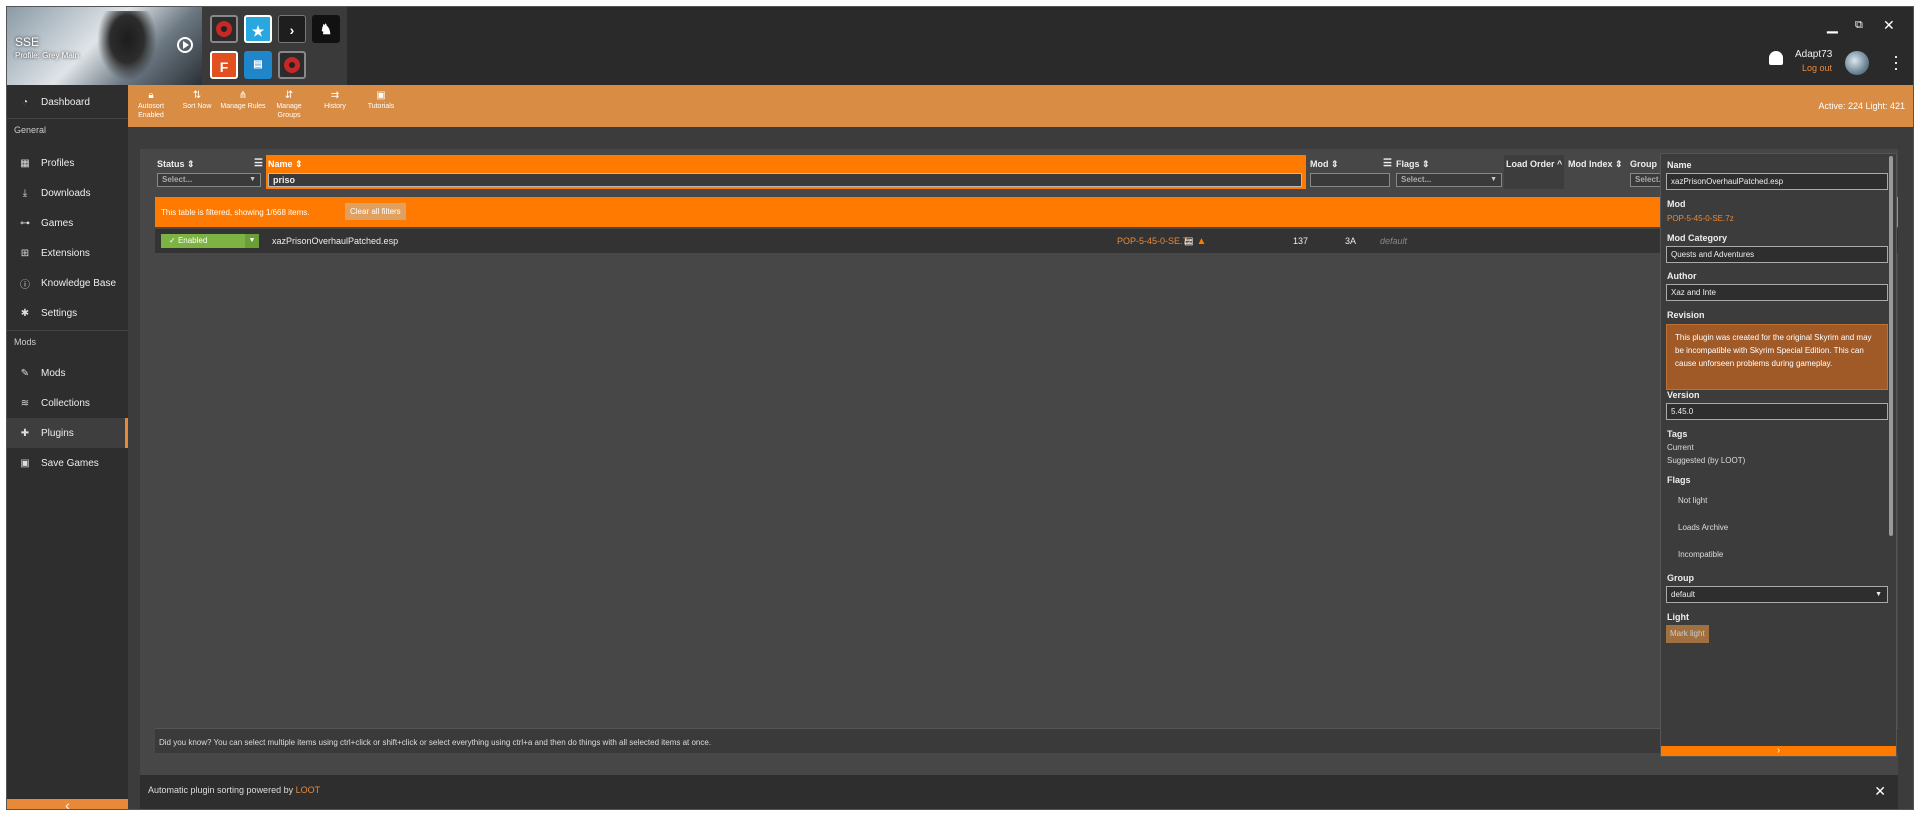  What do you see at coordinates (1777, 594) in the screenshot?
I see `detail-group-select: default ▼` at bounding box center [1777, 594].